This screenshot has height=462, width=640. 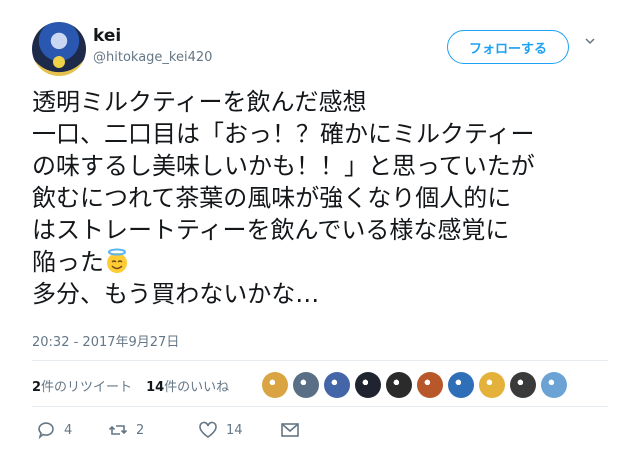 I want to click on reply-button: 4, so click(x=66, y=430).